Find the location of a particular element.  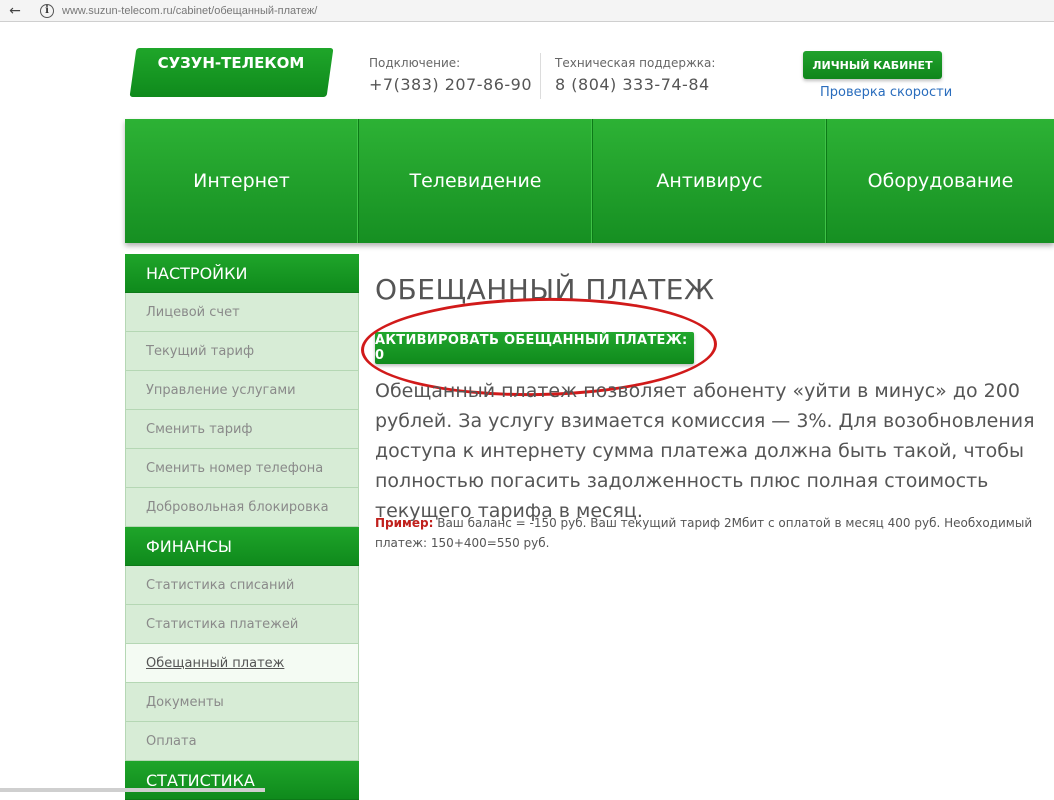

site-logo: СУЗУН-ТЕЛЕКОМ is located at coordinates (231, 72).